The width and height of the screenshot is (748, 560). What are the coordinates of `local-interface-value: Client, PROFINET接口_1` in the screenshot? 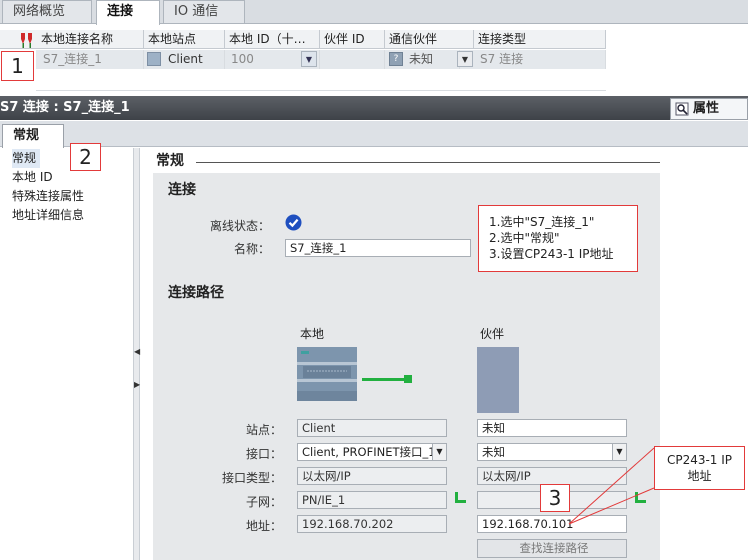 It's located at (369, 452).